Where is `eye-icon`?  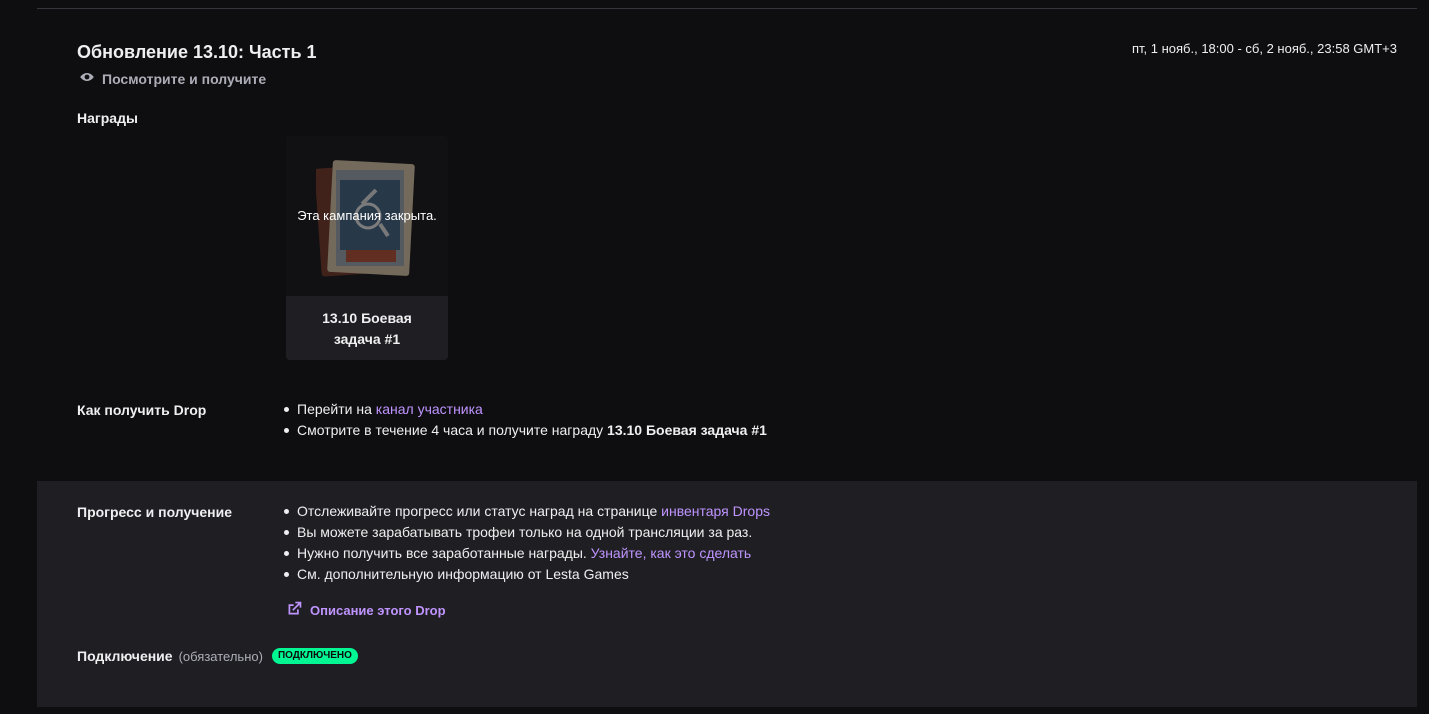 eye-icon is located at coordinates (87, 78).